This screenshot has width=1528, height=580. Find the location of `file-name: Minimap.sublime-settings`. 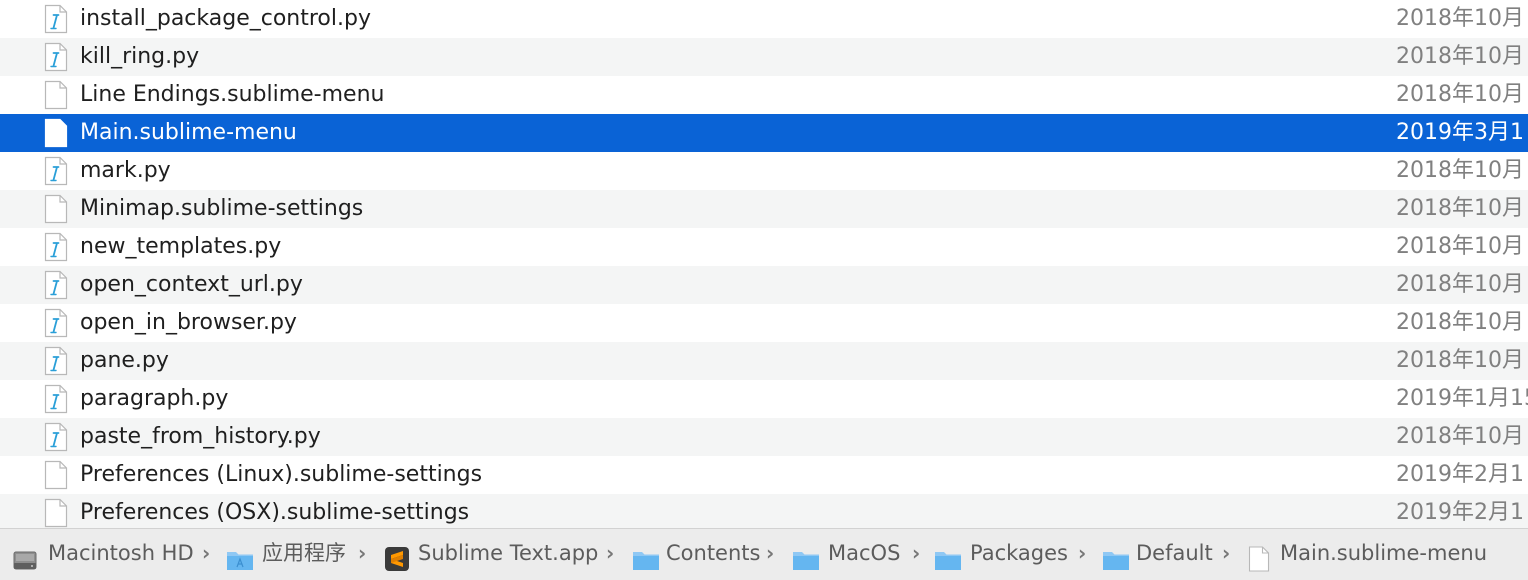

file-name: Minimap.sublime-settings is located at coordinates (222, 208).